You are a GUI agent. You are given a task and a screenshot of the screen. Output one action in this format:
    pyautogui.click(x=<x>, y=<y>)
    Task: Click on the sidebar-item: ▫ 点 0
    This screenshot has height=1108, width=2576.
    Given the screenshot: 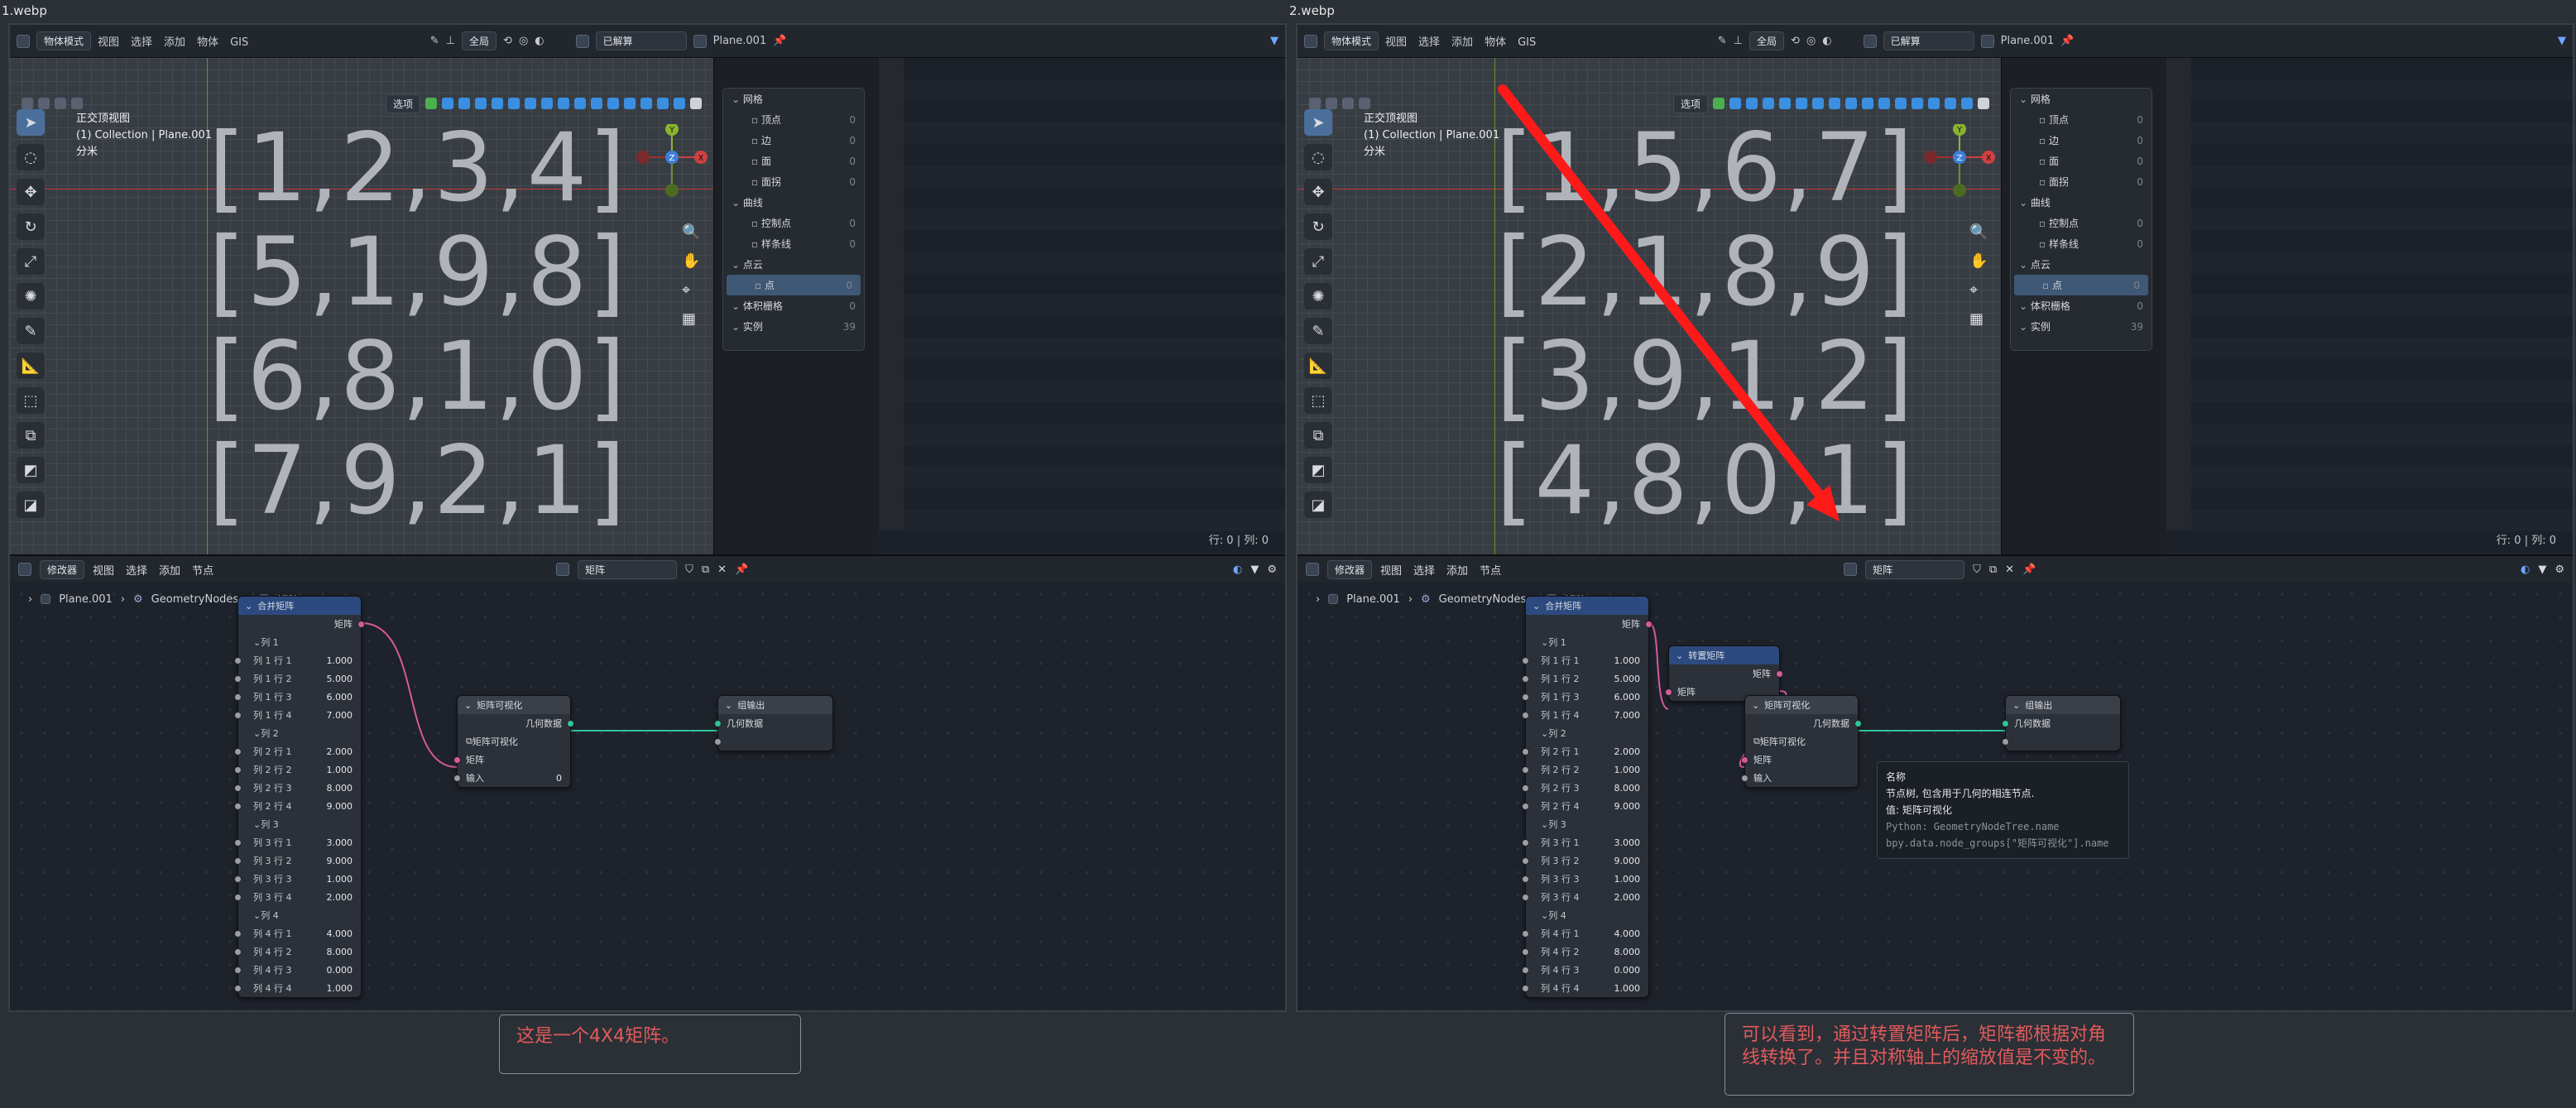 What is the action you would take?
    pyautogui.click(x=794, y=285)
    